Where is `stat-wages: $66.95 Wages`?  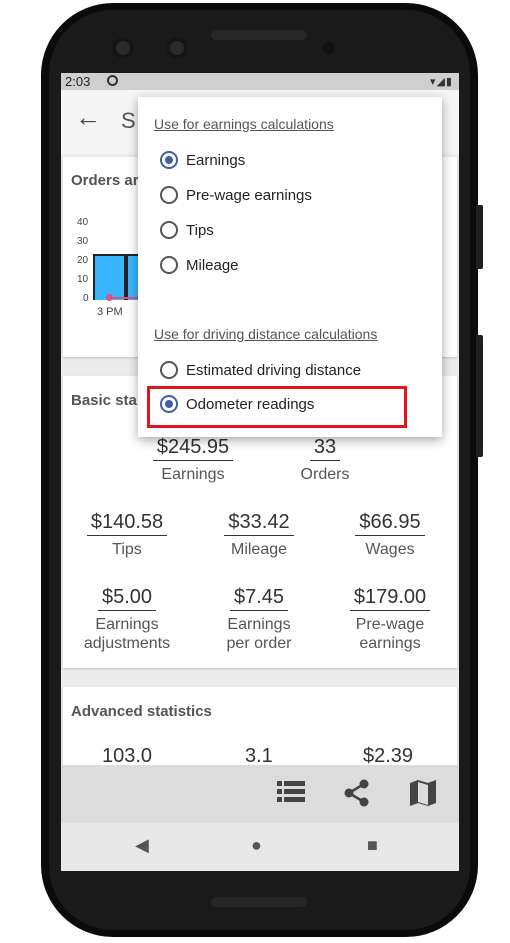
stat-wages: $66.95 Wages is located at coordinates (390, 535).